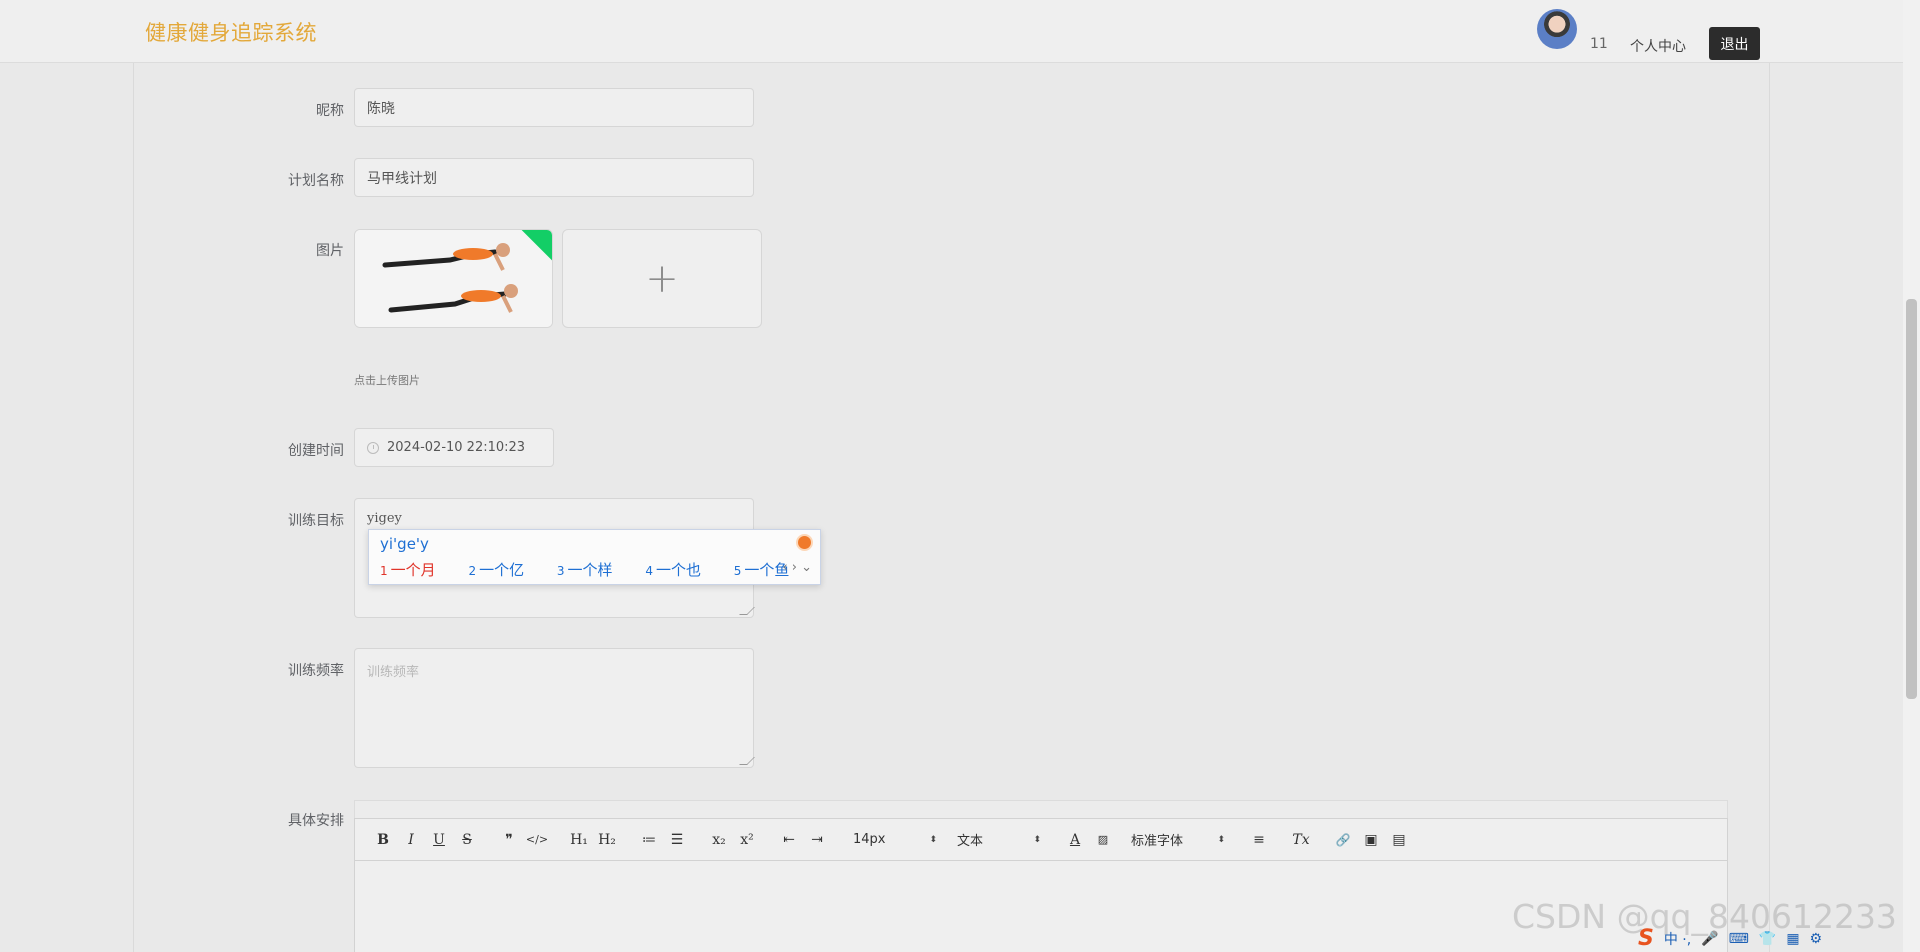 This screenshot has height=952, width=1920. I want to click on plus-icon: +, so click(662, 278).